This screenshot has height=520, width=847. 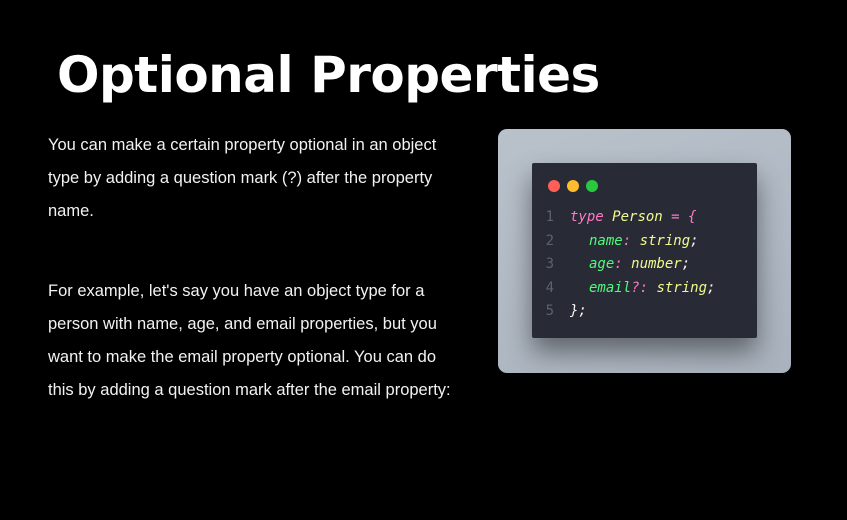 I want to click on code-line-content: };, so click(x=578, y=312).